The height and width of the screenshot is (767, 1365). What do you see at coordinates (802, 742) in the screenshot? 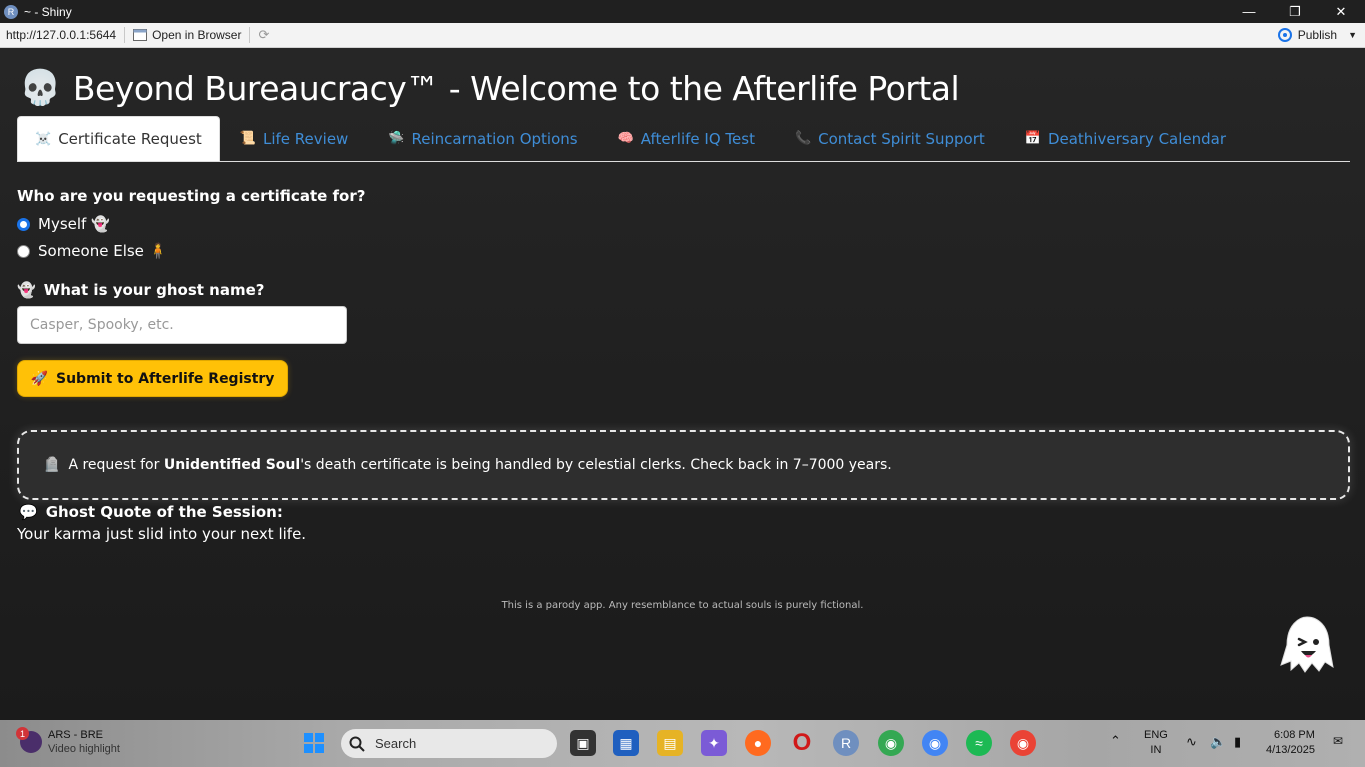
I see `opera-icon: O` at bounding box center [802, 742].